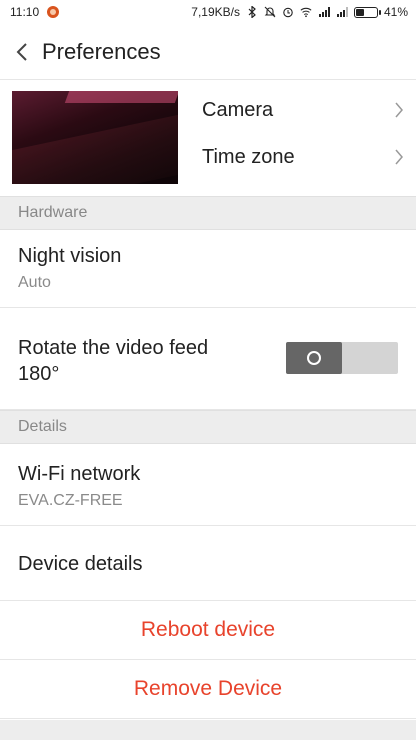 The width and height of the screenshot is (416, 740). I want to click on toggle-off-icon, so click(314, 358).